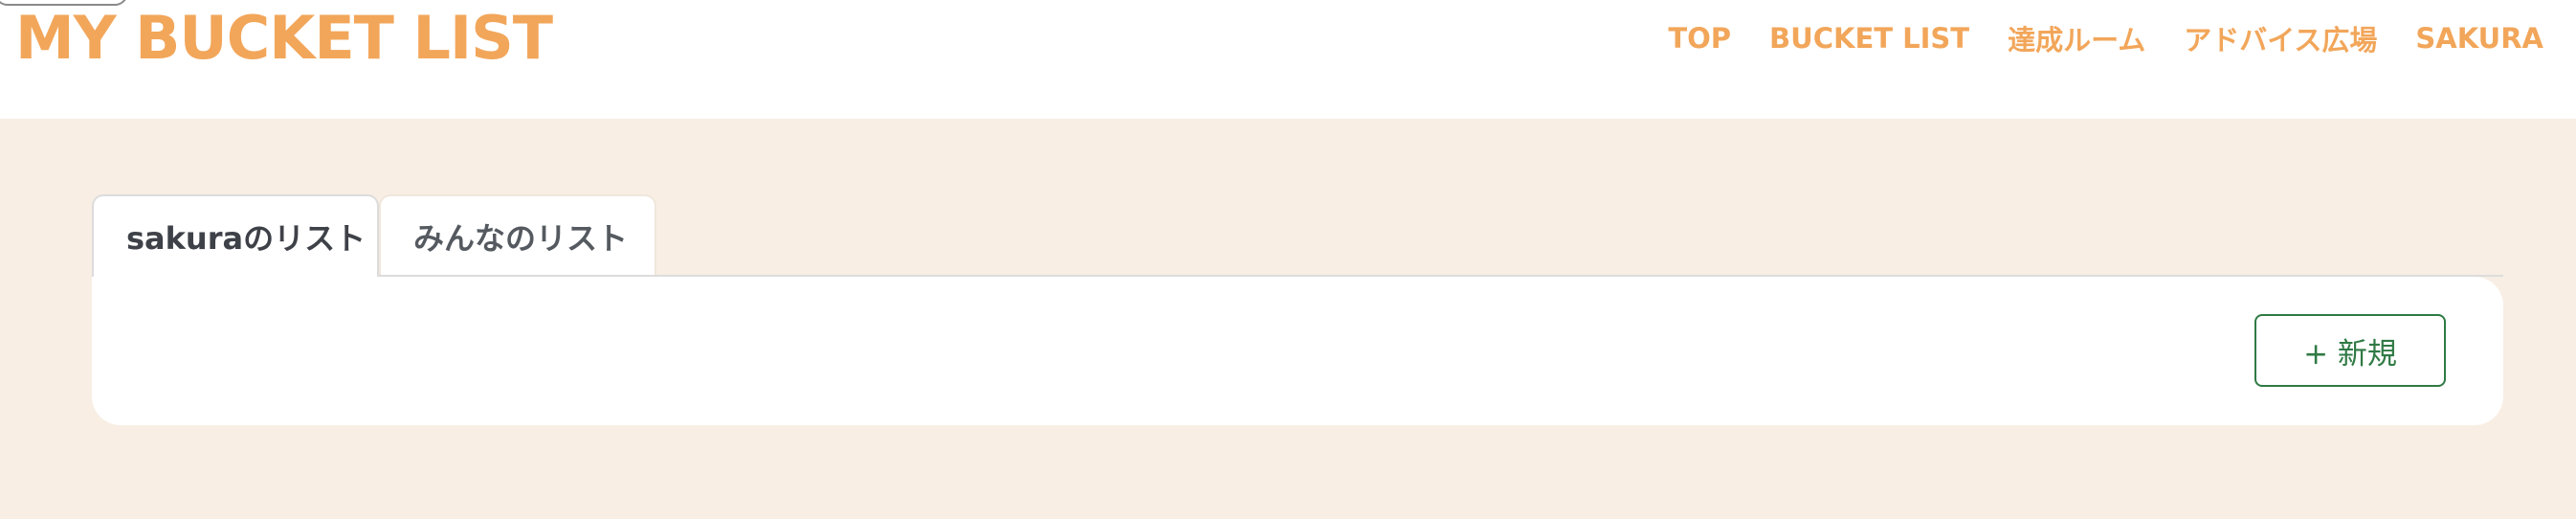 The image size is (2576, 519). What do you see at coordinates (284, 38) in the screenshot?
I see `site-logo: MY BUCKET LIST` at bounding box center [284, 38].